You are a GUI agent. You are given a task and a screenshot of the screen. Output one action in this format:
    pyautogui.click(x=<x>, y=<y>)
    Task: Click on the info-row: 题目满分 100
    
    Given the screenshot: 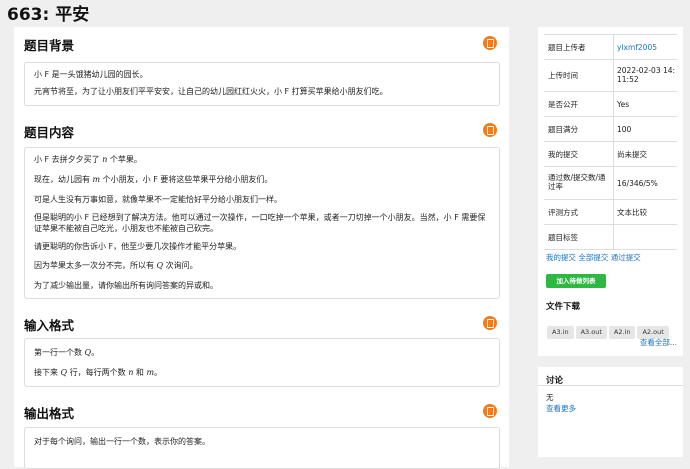 What is the action you would take?
    pyautogui.click(x=610, y=129)
    